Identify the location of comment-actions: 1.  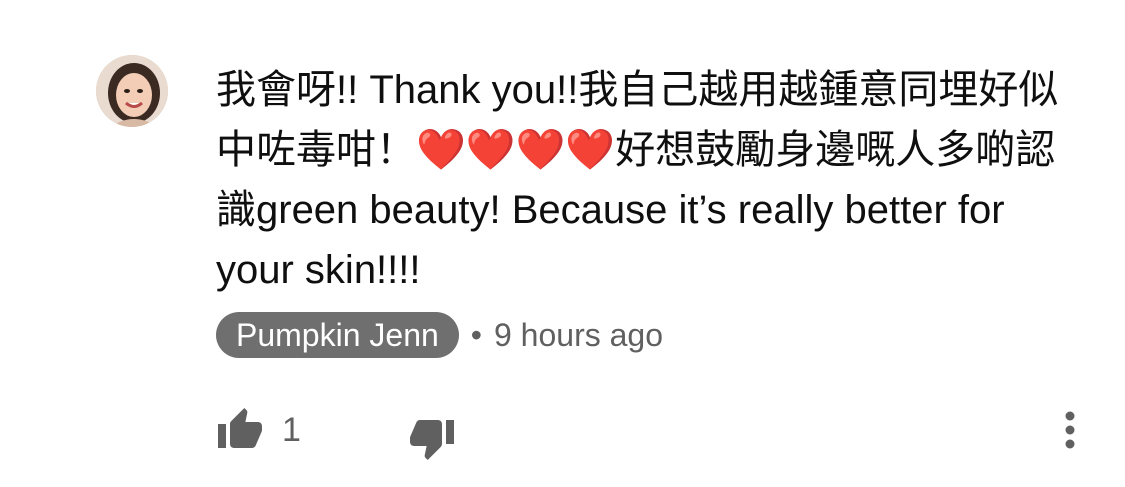
(651, 430).